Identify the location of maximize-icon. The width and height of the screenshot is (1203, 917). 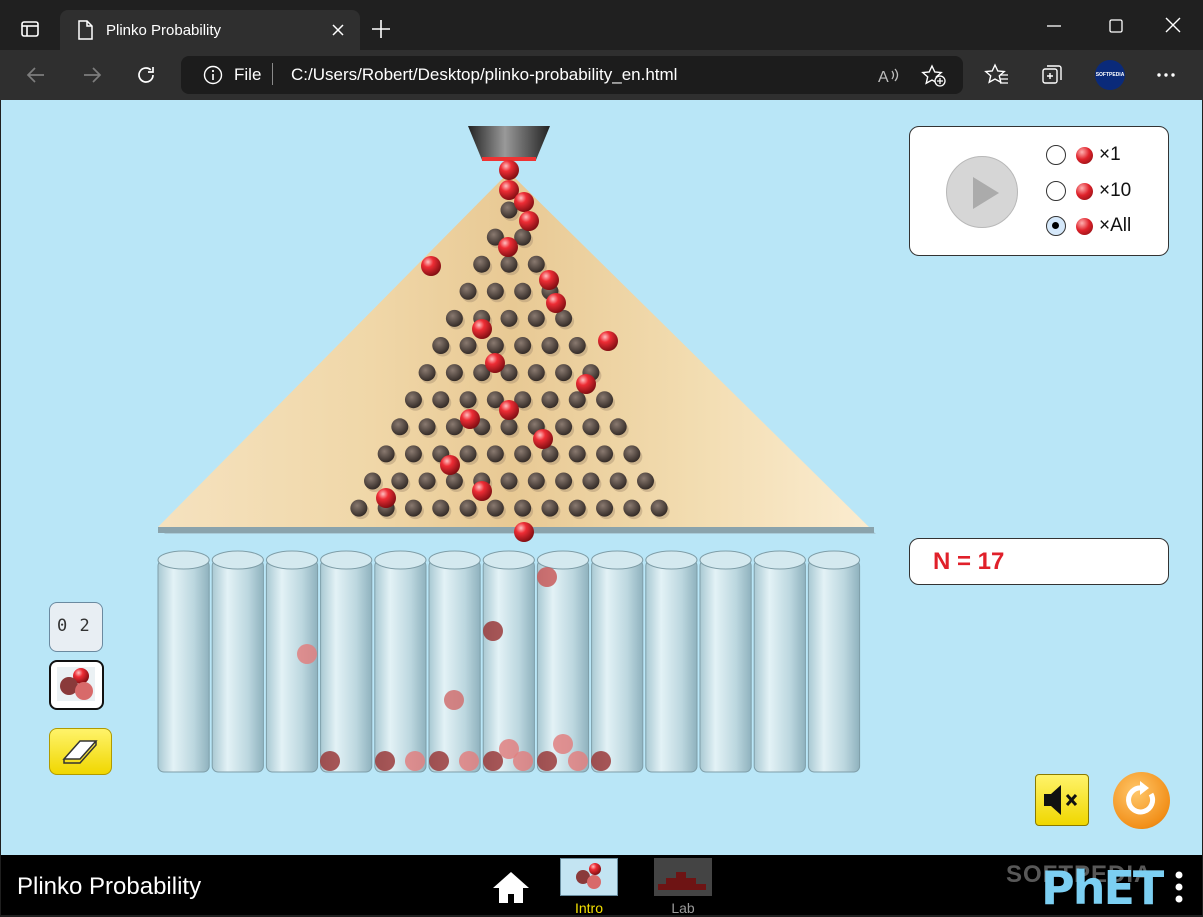
(1116, 28).